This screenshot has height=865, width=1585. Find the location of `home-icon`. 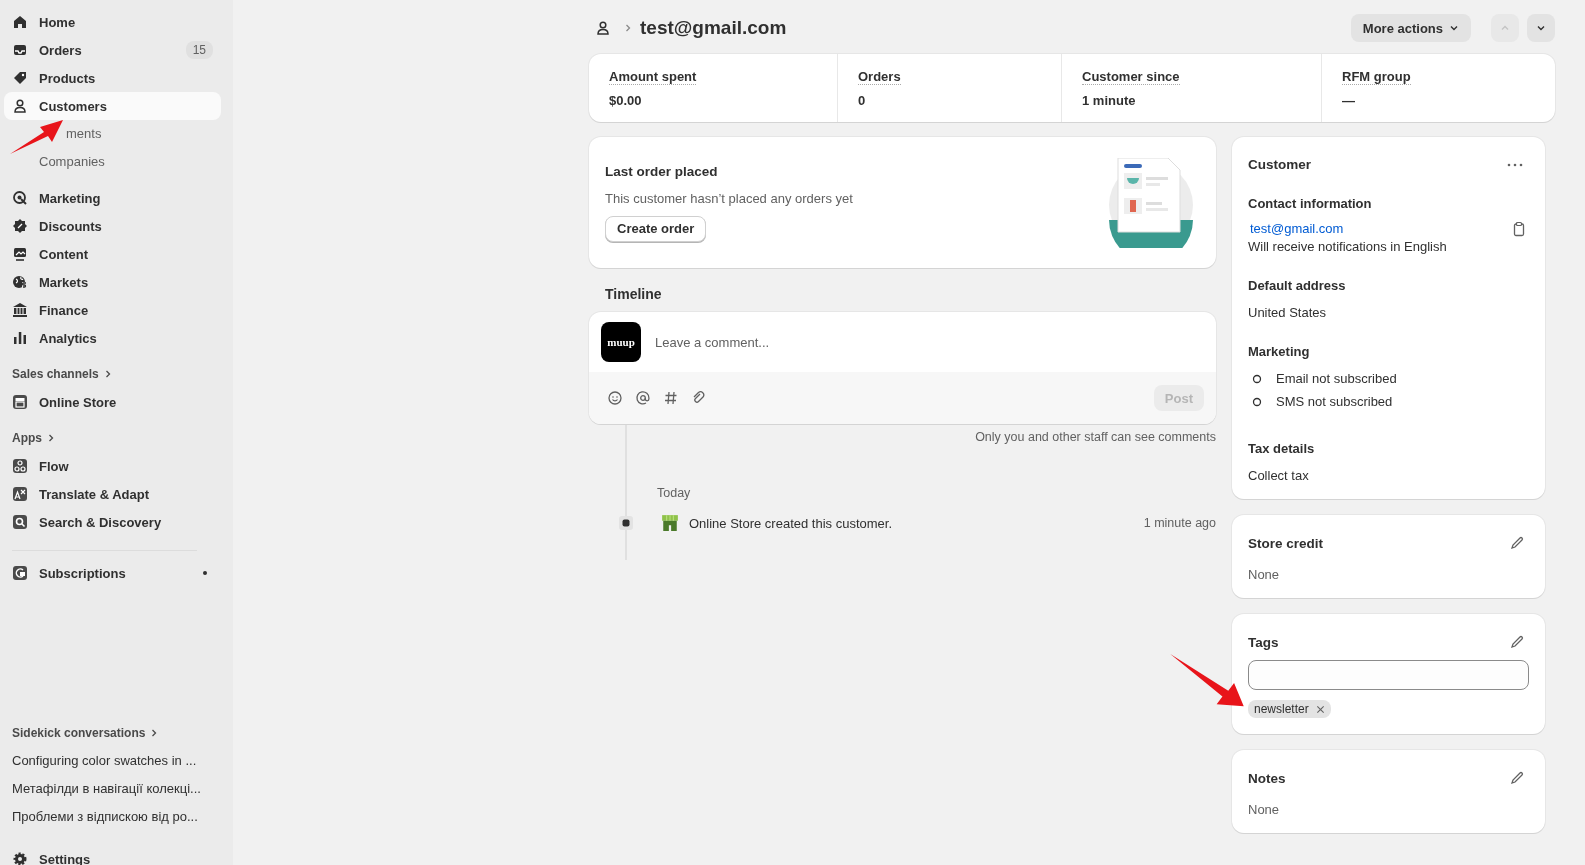

home-icon is located at coordinates (20, 22).